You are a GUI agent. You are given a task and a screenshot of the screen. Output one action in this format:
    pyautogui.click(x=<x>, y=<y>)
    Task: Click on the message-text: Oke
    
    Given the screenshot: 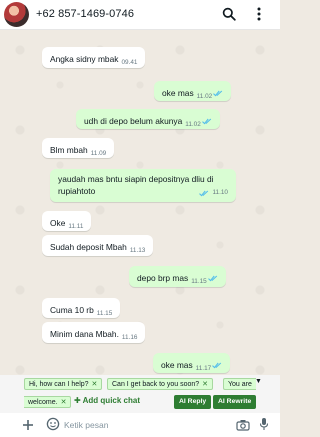 What is the action you would take?
    pyautogui.click(x=58, y=223)
    